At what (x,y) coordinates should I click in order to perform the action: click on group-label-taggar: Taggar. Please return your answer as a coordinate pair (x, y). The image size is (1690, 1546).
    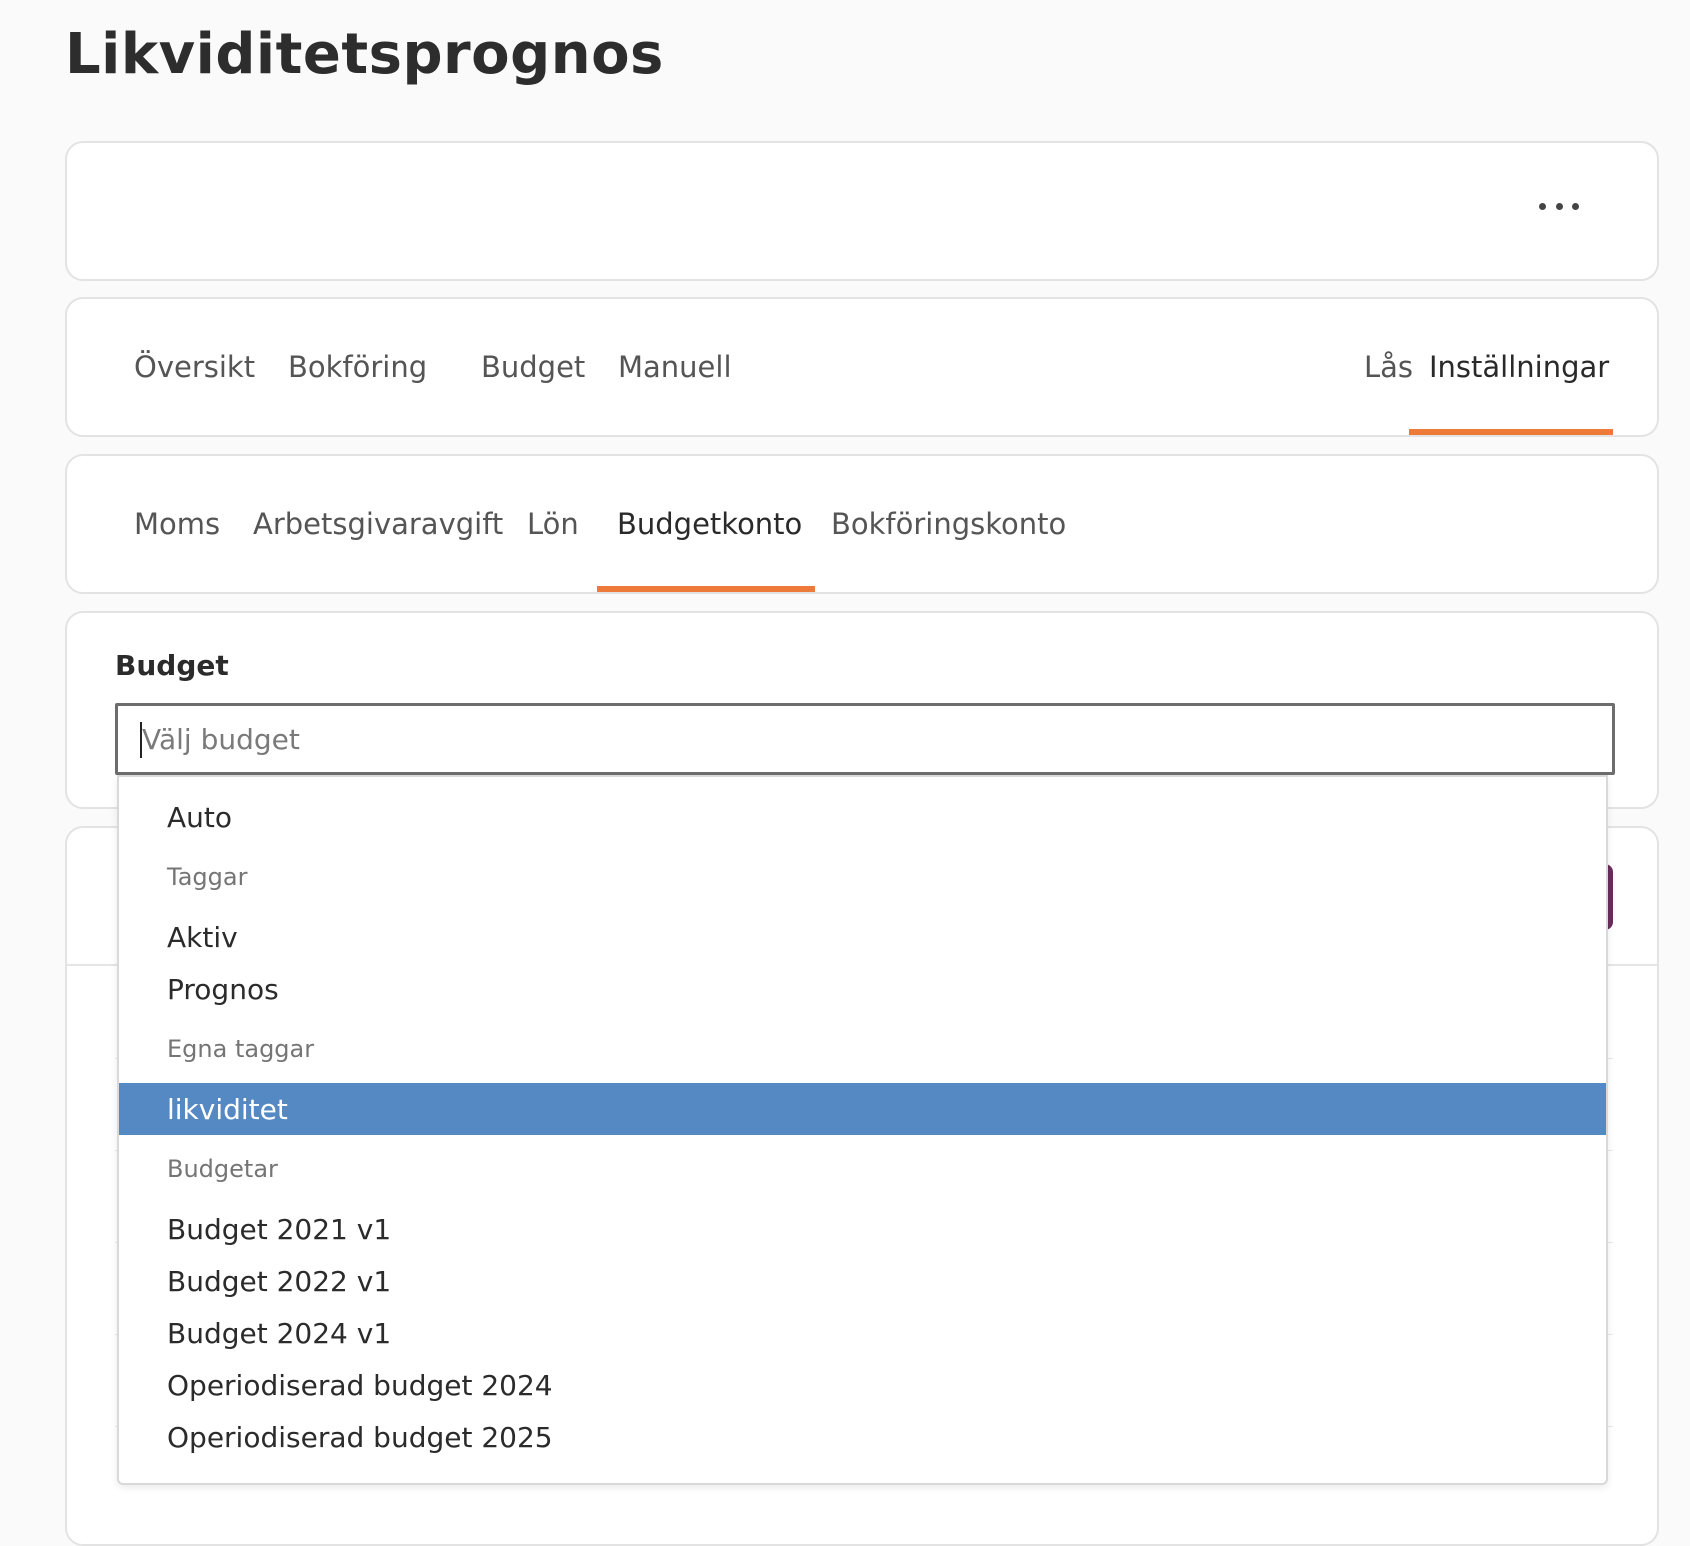
    Looking at the image, I should click on (207, 877).